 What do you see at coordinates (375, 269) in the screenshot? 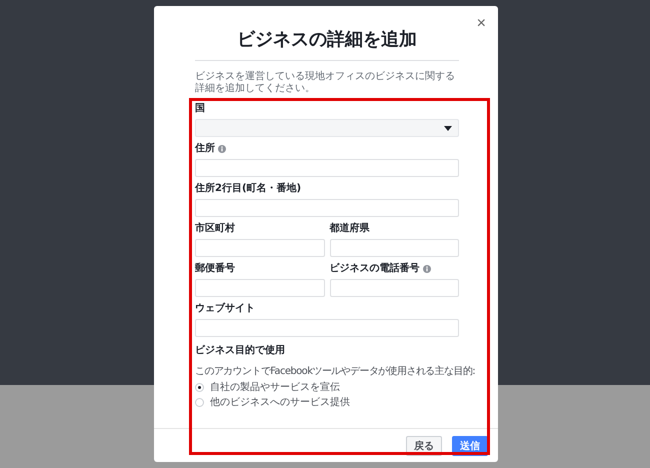
I see `field-label: ビジネスの電話番号` at bounding box center [375, 269].